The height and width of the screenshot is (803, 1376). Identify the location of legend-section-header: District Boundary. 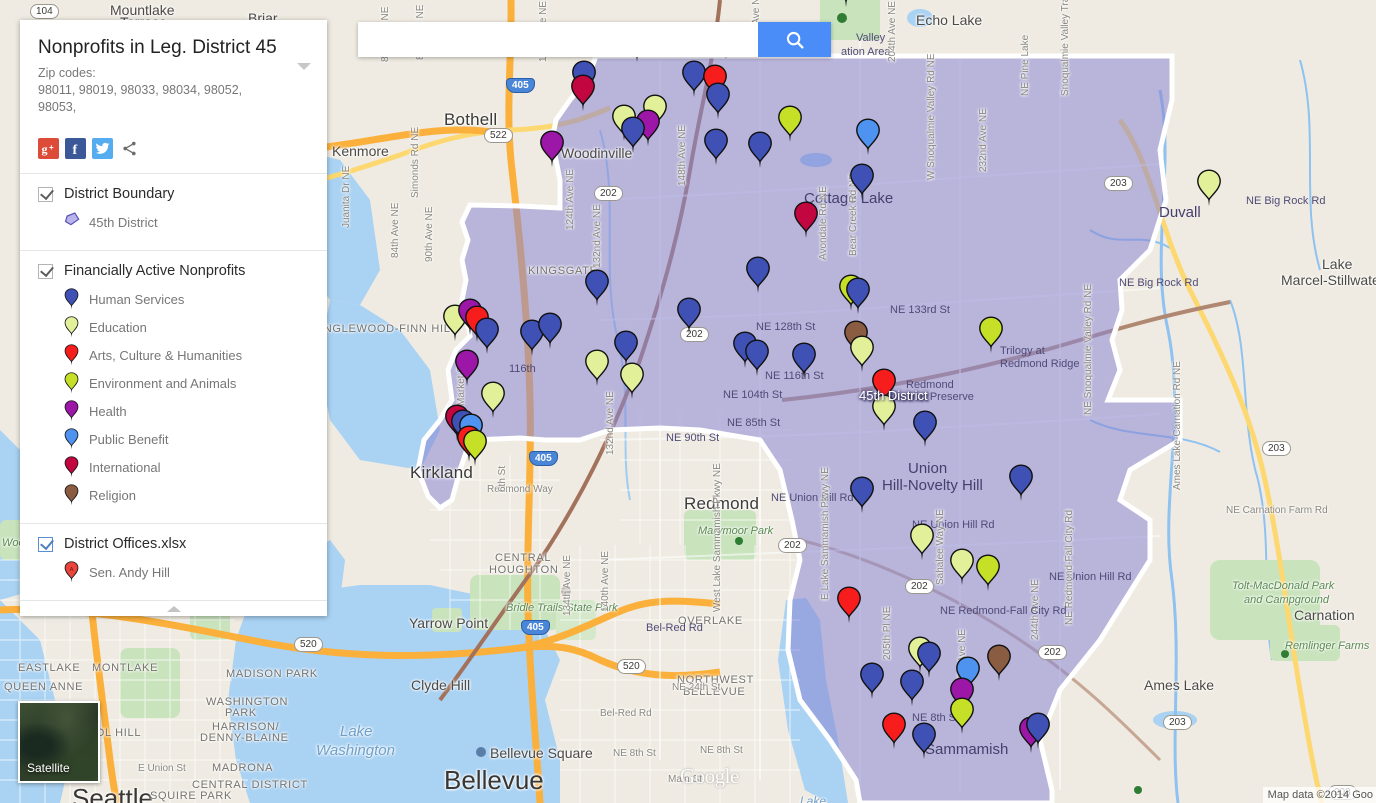
(173, 194).